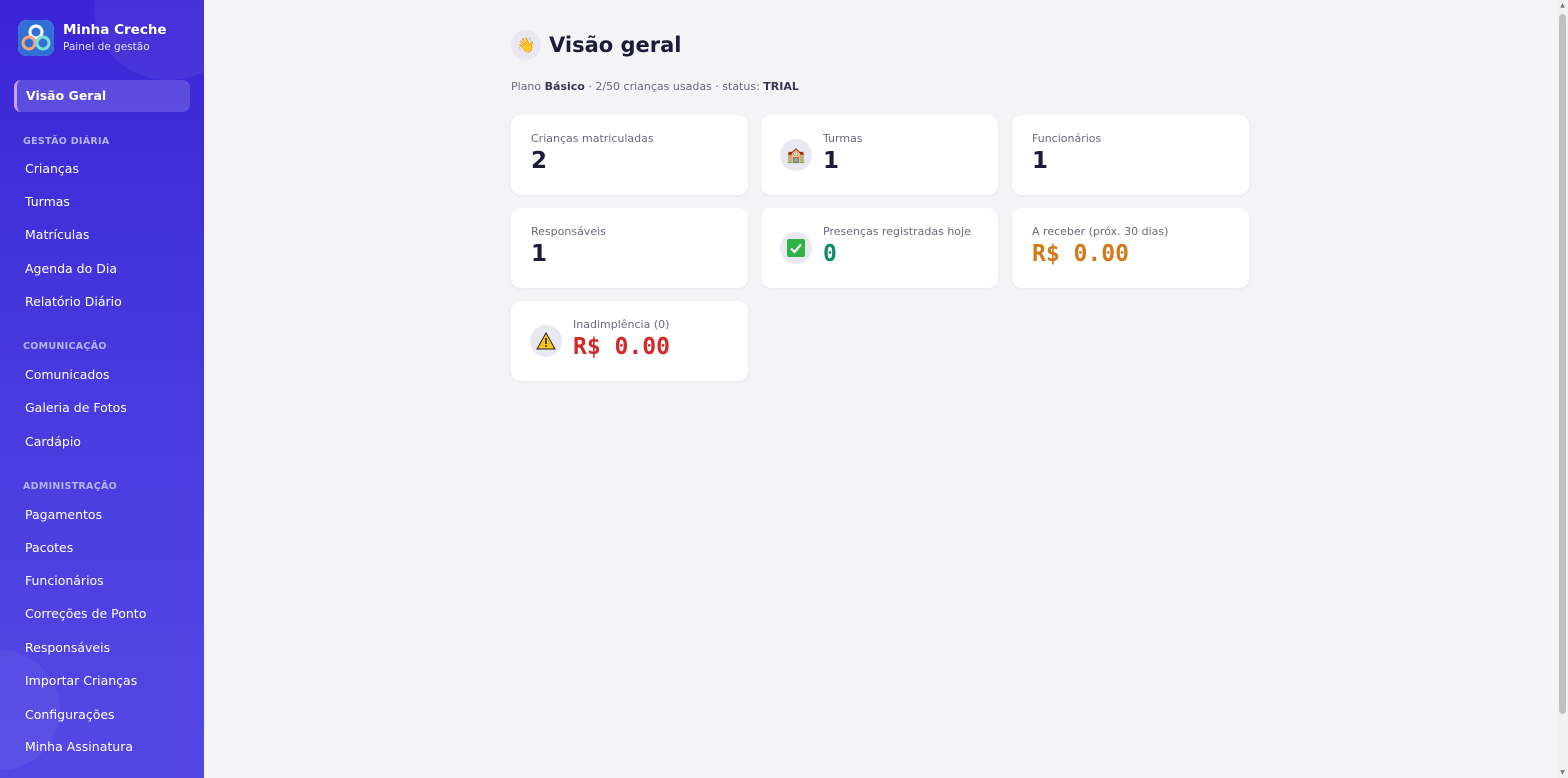 This screenshot has width=1568, height=778. What do you see at coordinates (52, 168) in the screenshot?
I see `sidebar-item-criancas: Crianças` at bounding box center [52, 168].